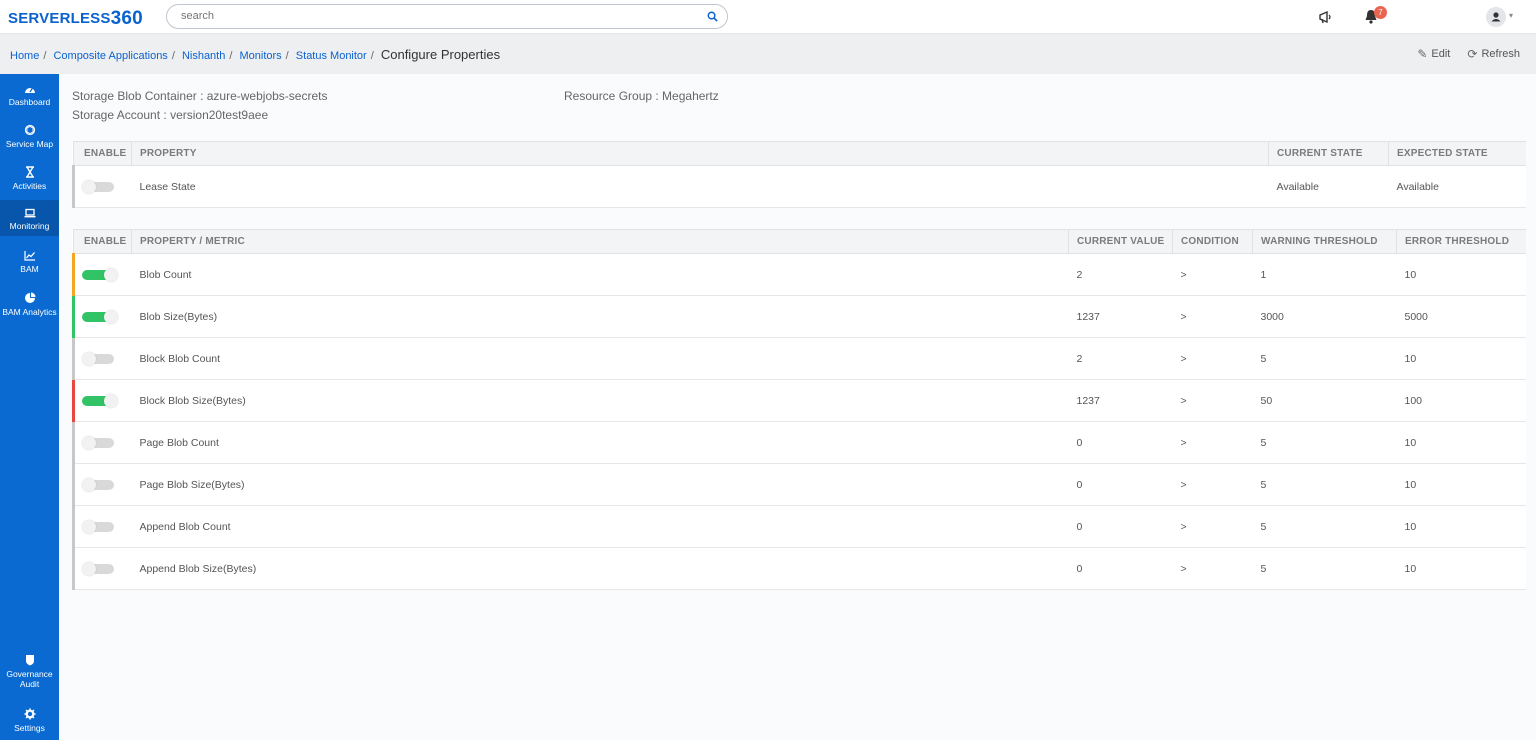  What do you see at coordinates (1324, 400) in the screenshot?
I see `warning-threshold: 50` at bounding box center [1324, 400].